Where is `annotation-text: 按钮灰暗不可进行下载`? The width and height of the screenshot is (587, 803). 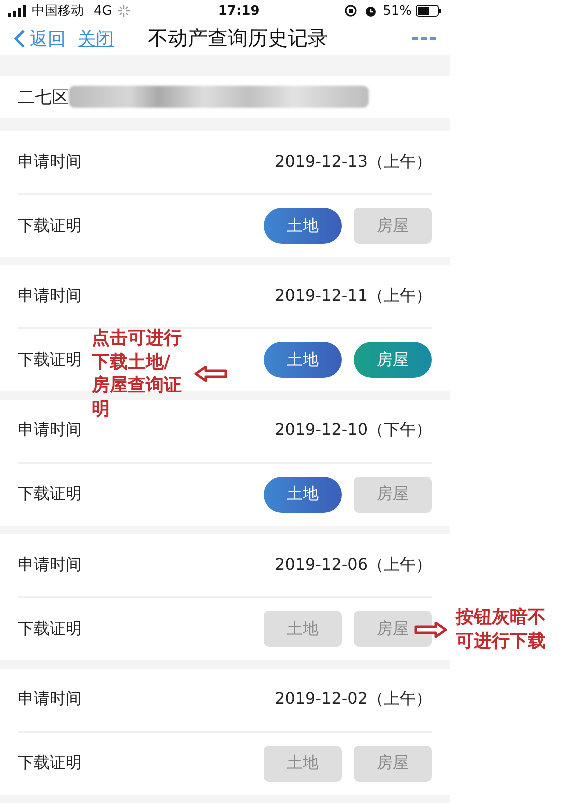
annotation-text: 按钮灰暗不可进行下载 is located at coordinates (501, 630).